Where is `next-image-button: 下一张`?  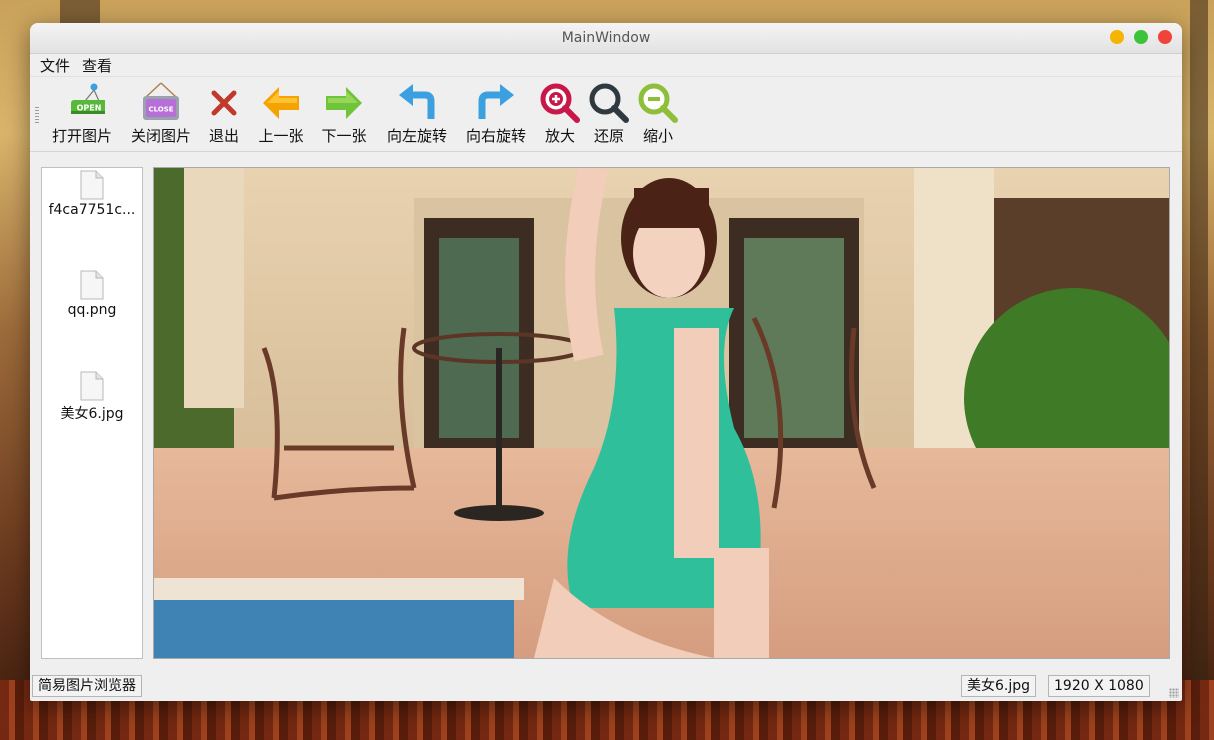
next-image-button: 下一张 is located at coordinates (344, 113).